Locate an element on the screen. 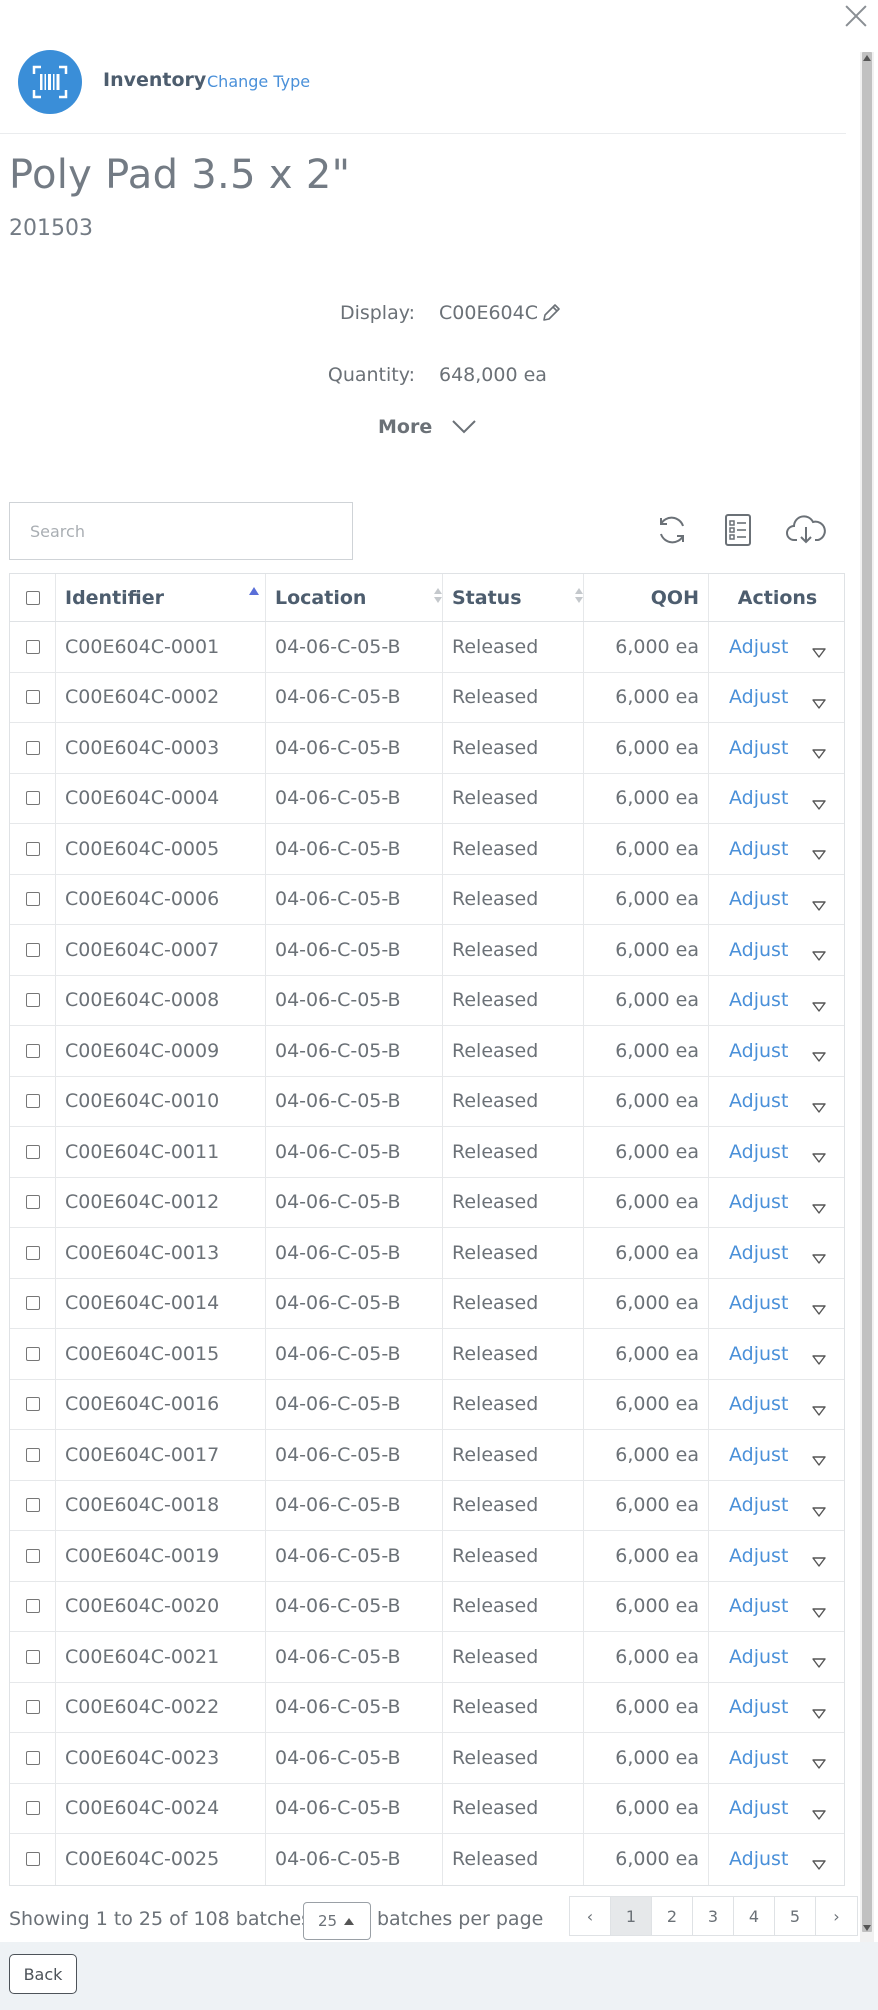 Image resolution: width=878 pixels, height=2010 pixels. checklist-icon is located at coordinates (738, 530).